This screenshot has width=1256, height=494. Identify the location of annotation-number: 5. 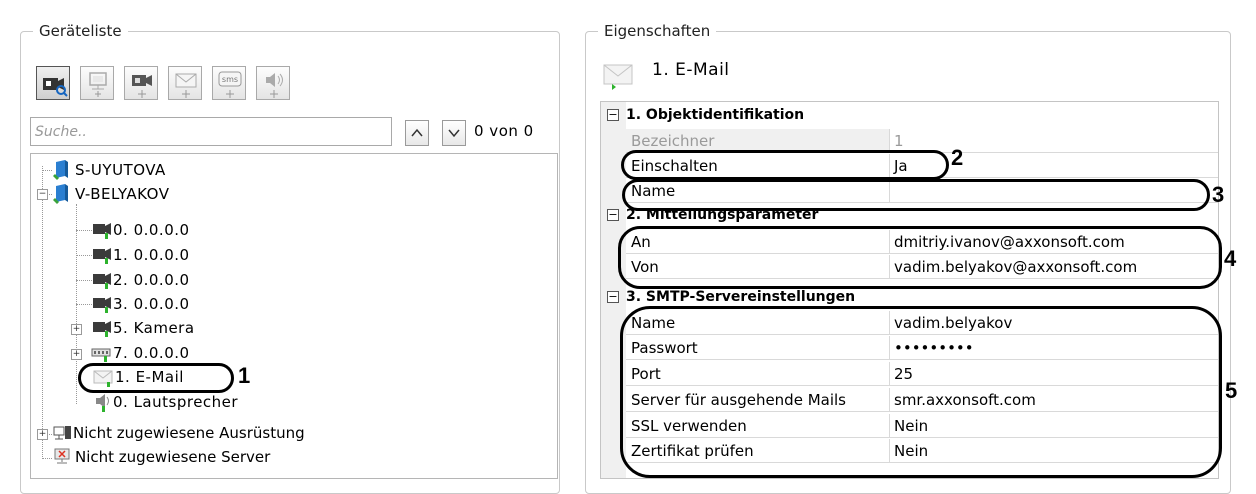
(1231, 390).